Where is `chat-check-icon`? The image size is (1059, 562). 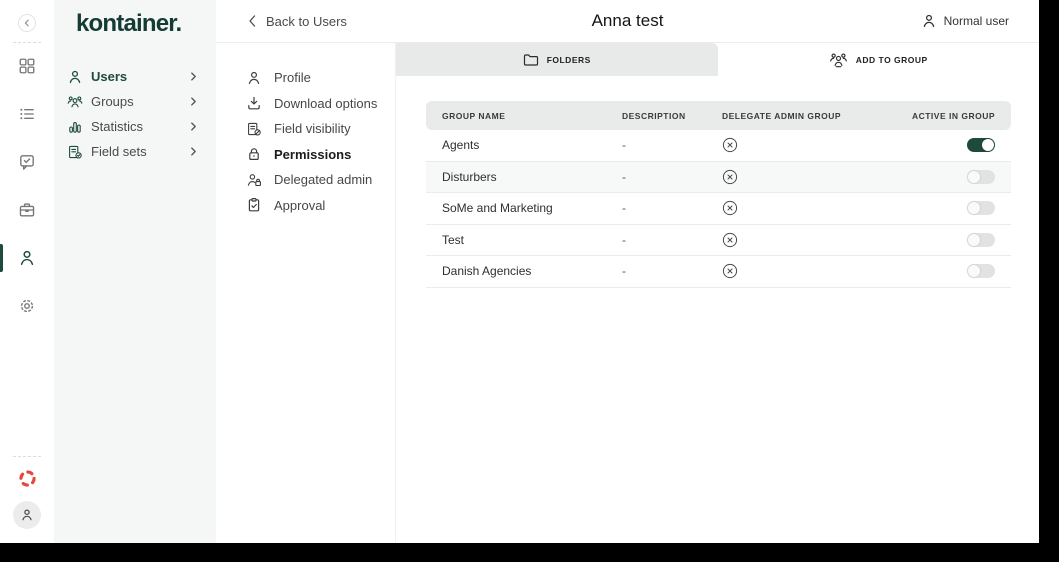
chat-check-icon is located at coordinates (27, 162).